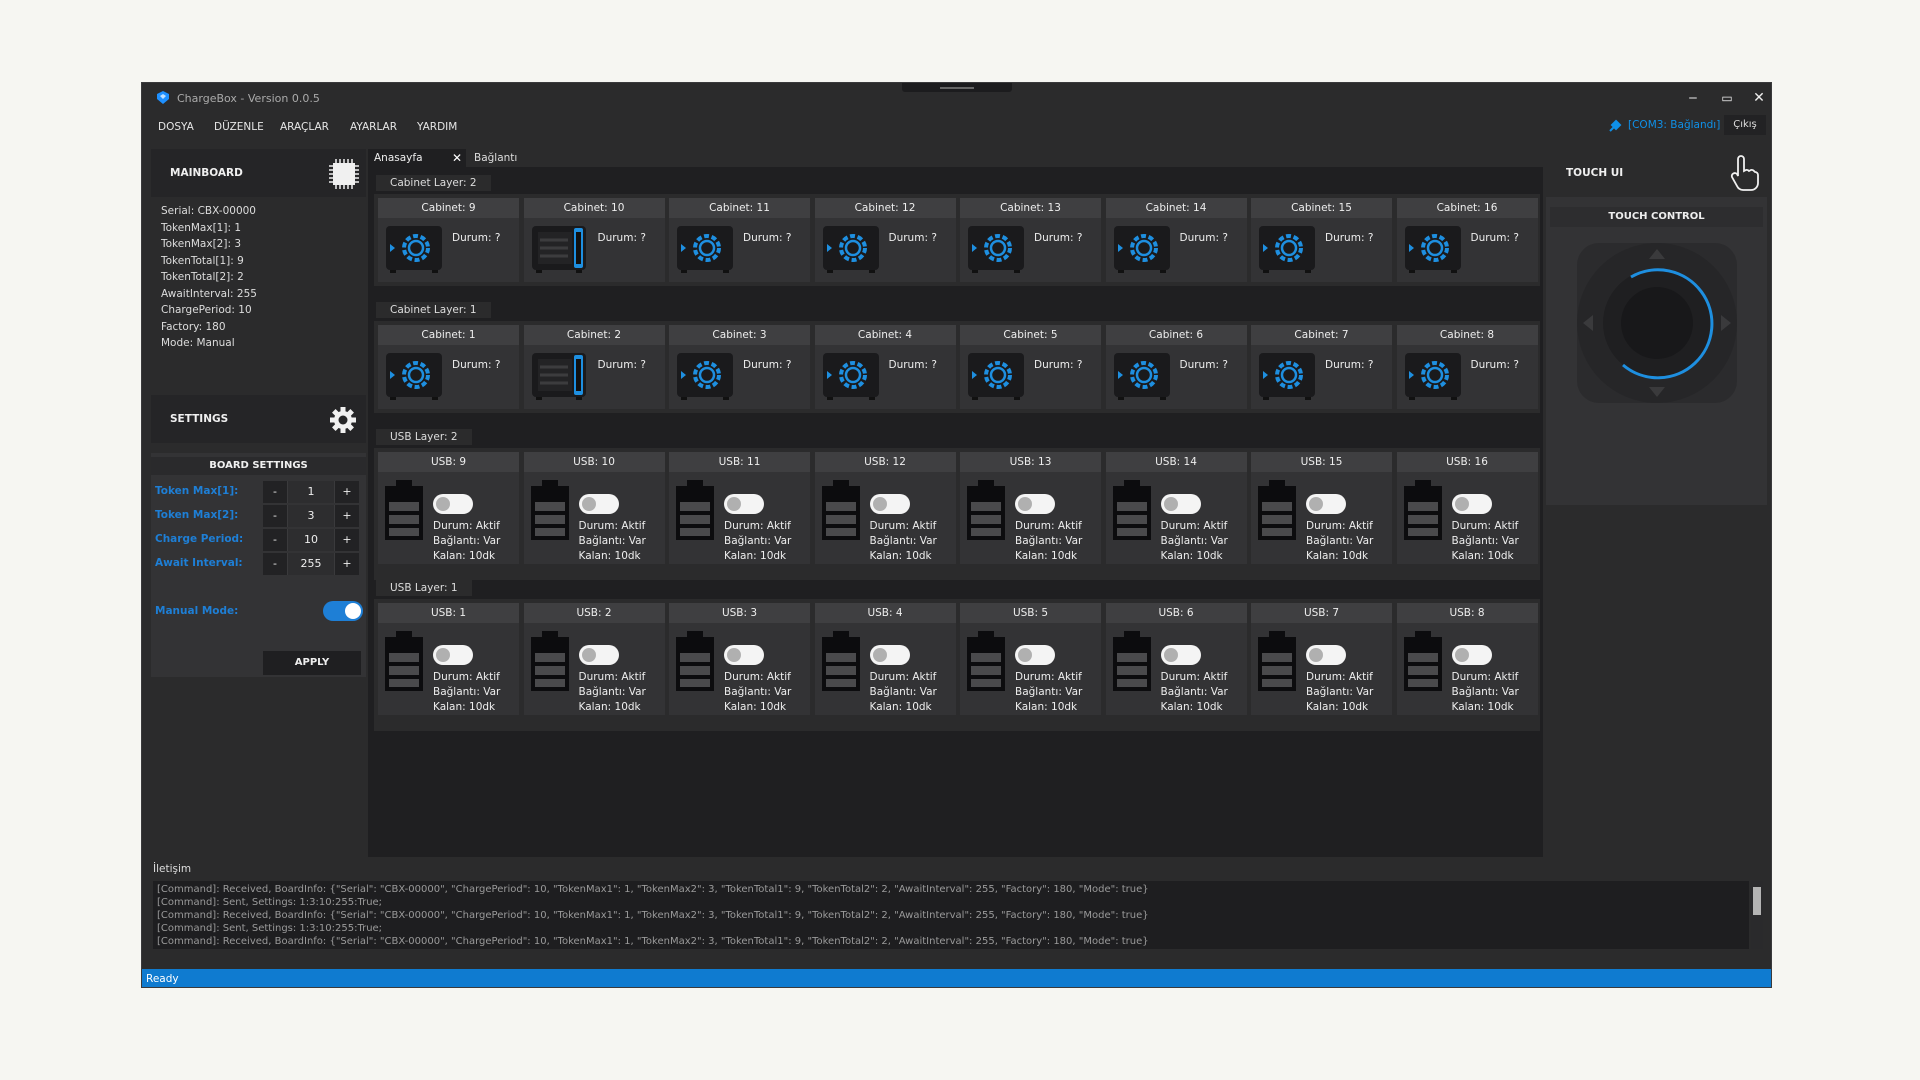 The height and width of the screenshot is (1080, 1920). What do you see at coordinates (957, 87) in the screenshot?
I see `drag-grip` at bounding box center [957, 87].